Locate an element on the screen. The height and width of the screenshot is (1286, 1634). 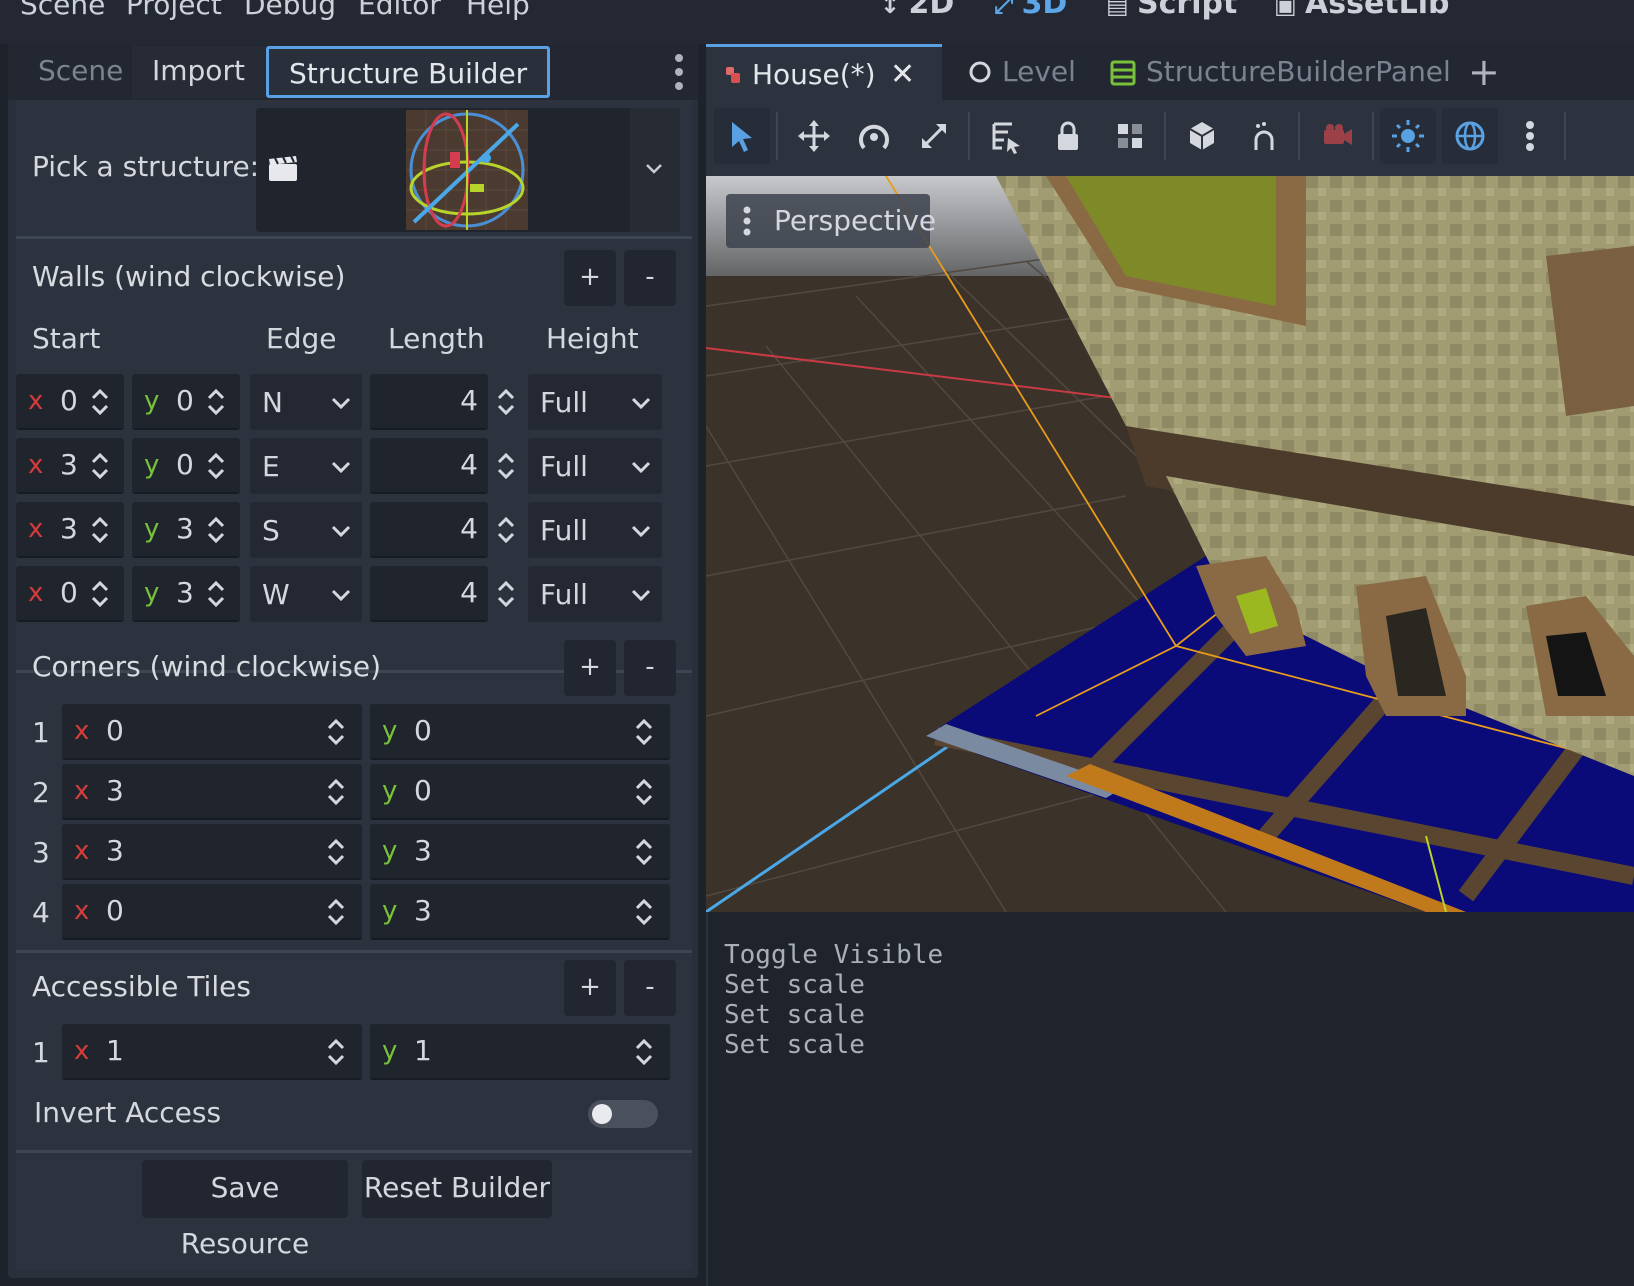
viewport-options-menu is located at coordinates (1530, 136).